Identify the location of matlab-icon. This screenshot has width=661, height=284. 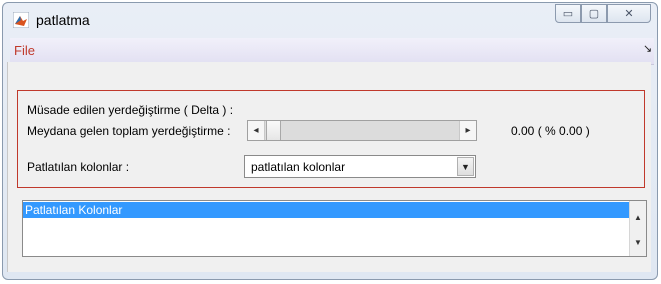
(21, 20).